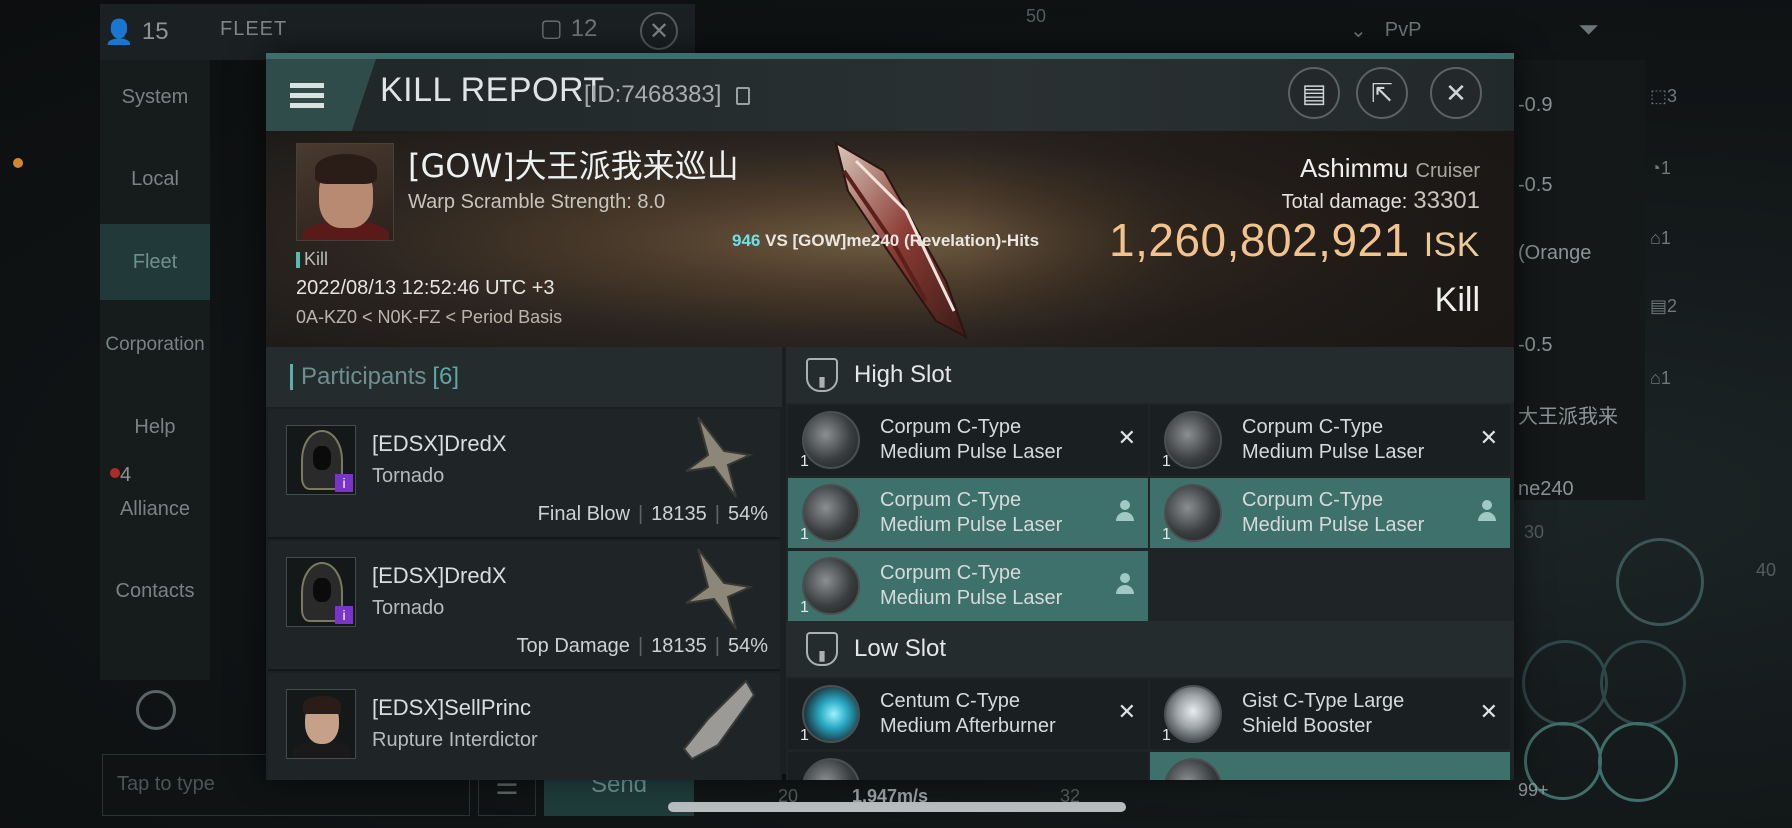  What do you see at coordinates (1457, 300) in the screenshot?
I see `report-result: Kill` at bounding box center [1457, 300].